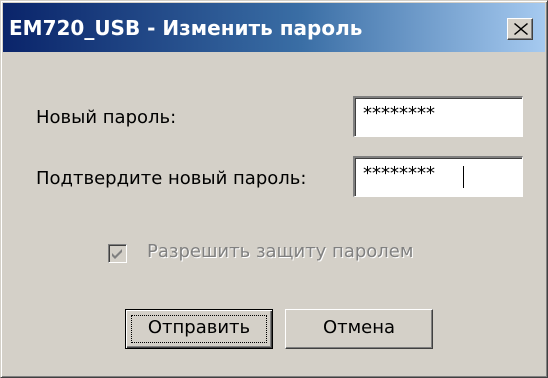  Describe the element at coordinates (399, 173) in the screenshot. I see `confirm-password-value: ********` at that location.